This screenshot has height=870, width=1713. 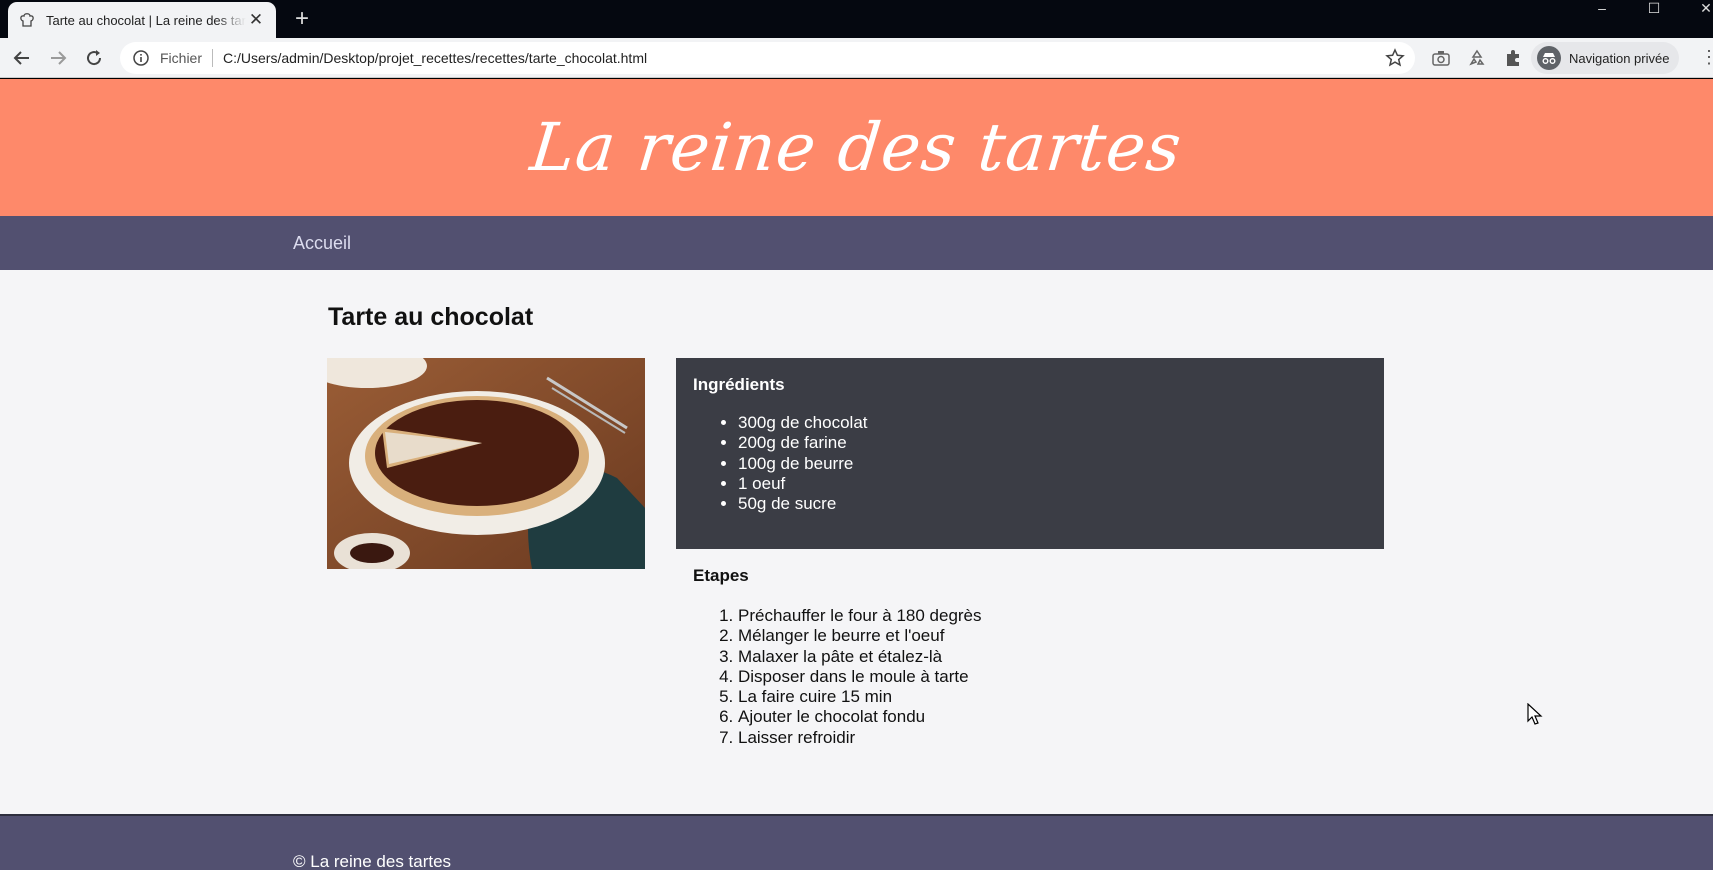 I want to click on step-item: Mélanger le beurre et l'oeuf, so click(x=860, y=636).